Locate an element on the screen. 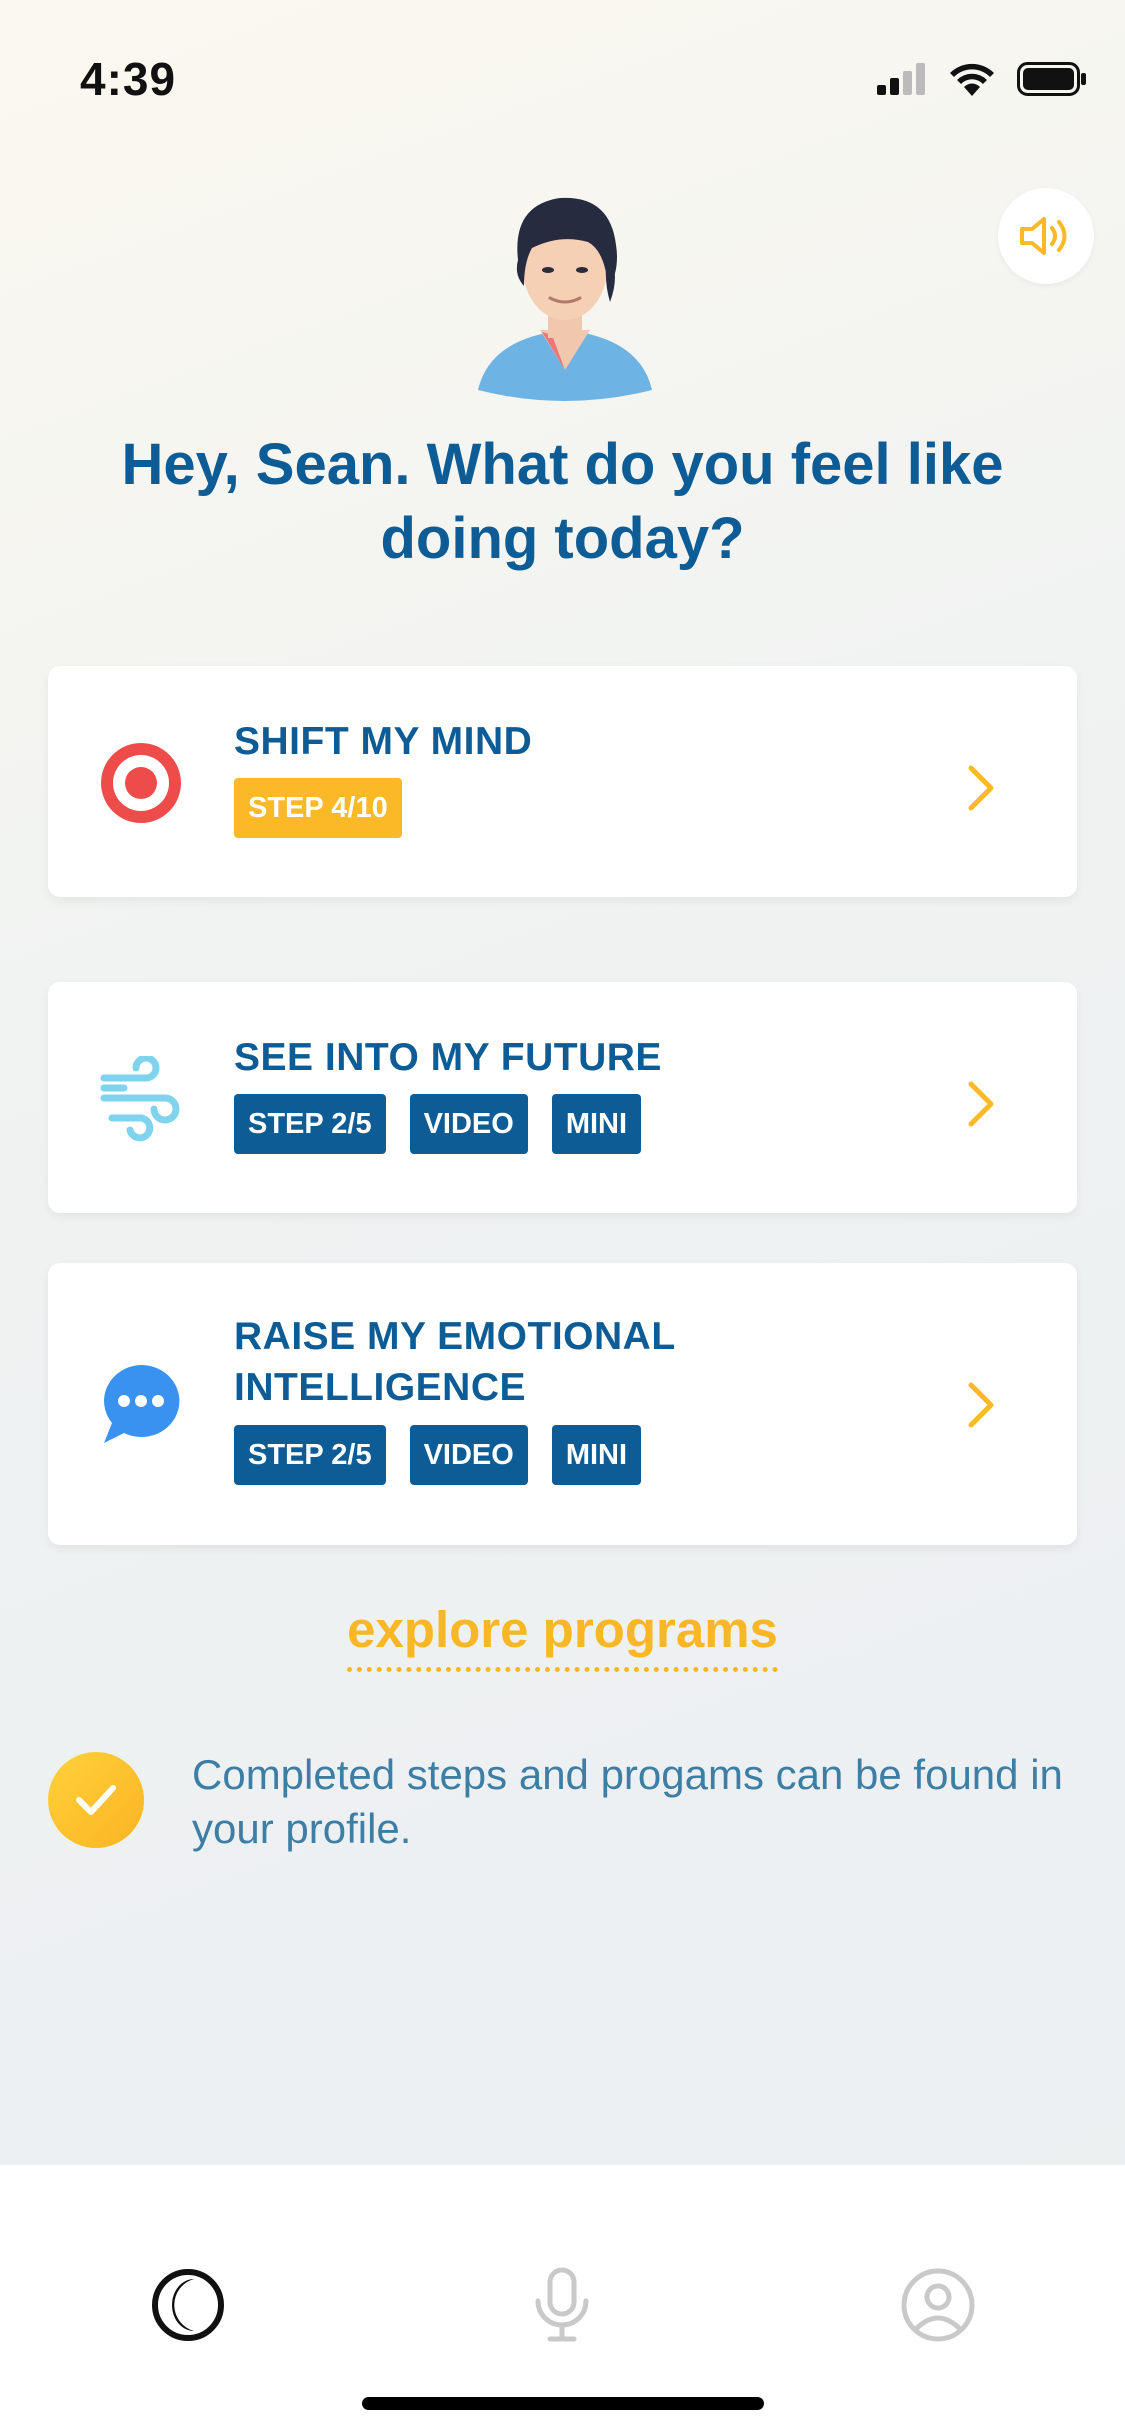 This screenshot has height=2436, width=1125. profile-icon is located at coordinates (938, 2305).